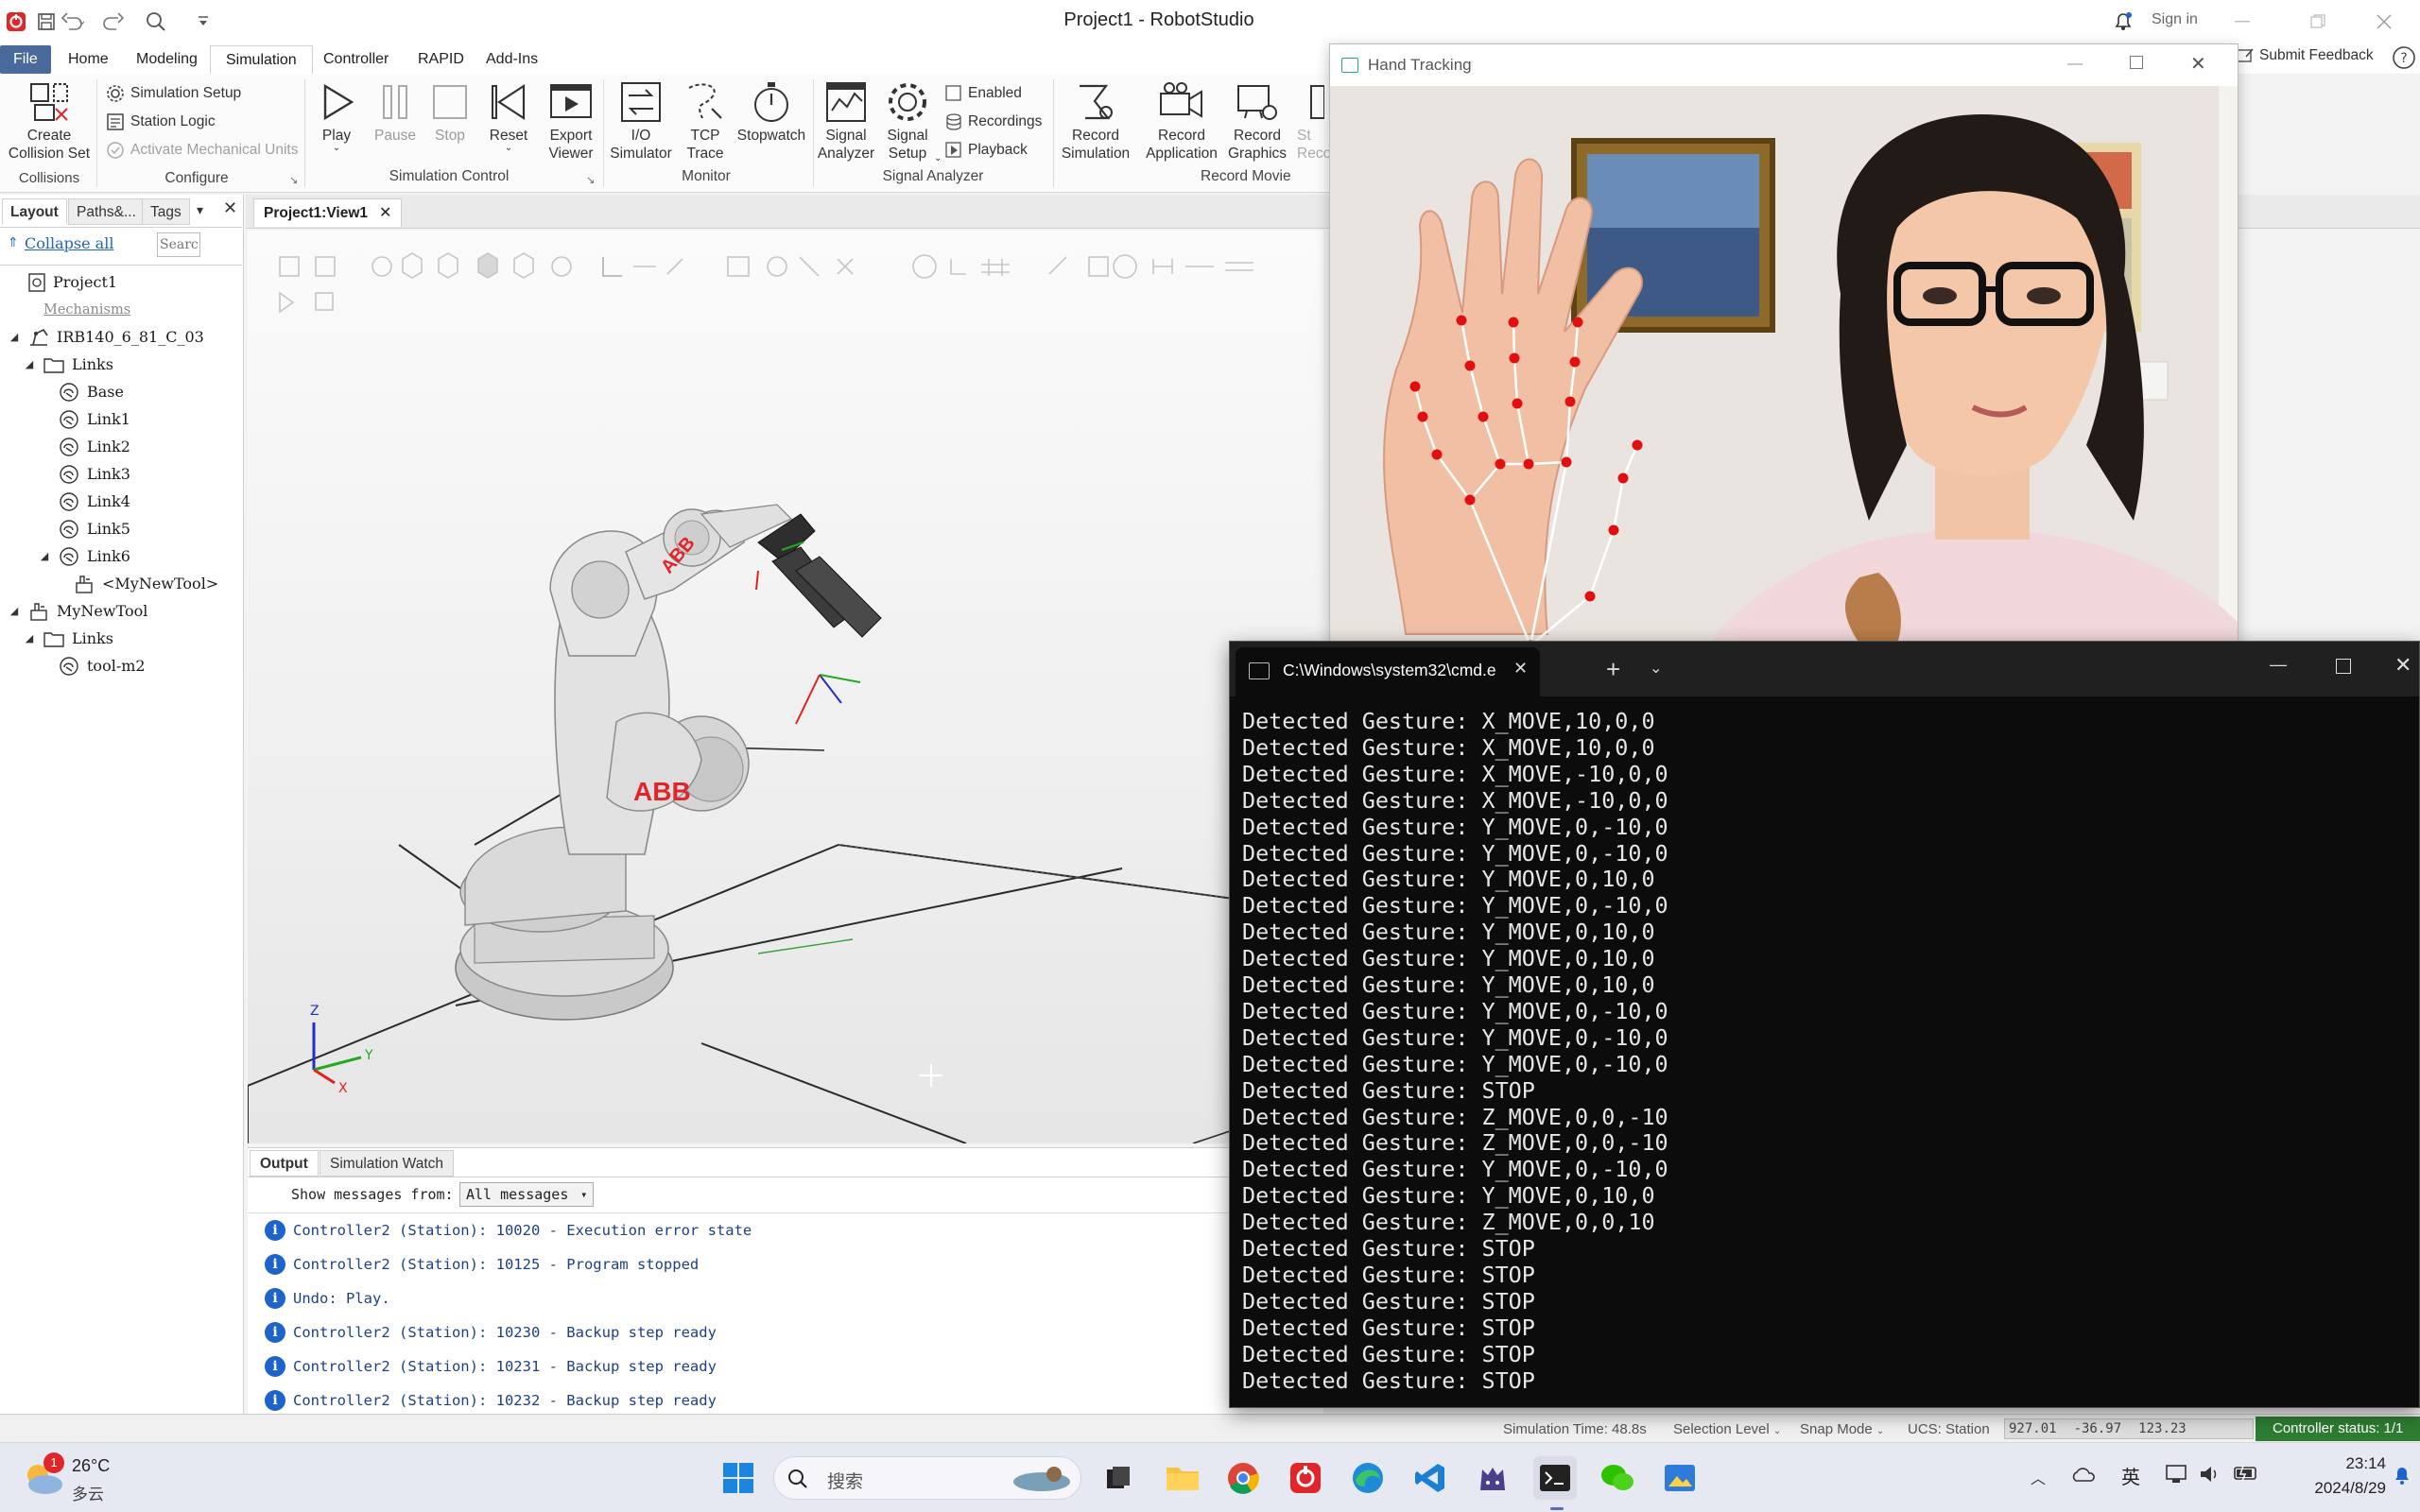  What do you see at coordinates (49, 120) in the screenshot?
I see `create-collision-set-button: Create Collision Set` at bounding box center [49, 120].